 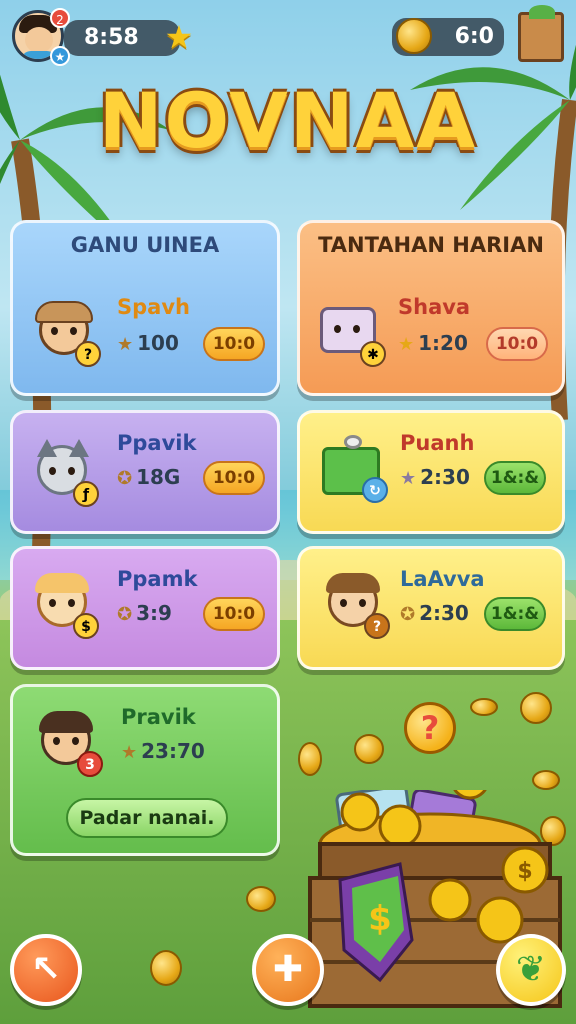 I want to click on character-badge-icon: ƒ, so click(x=86, y=494).